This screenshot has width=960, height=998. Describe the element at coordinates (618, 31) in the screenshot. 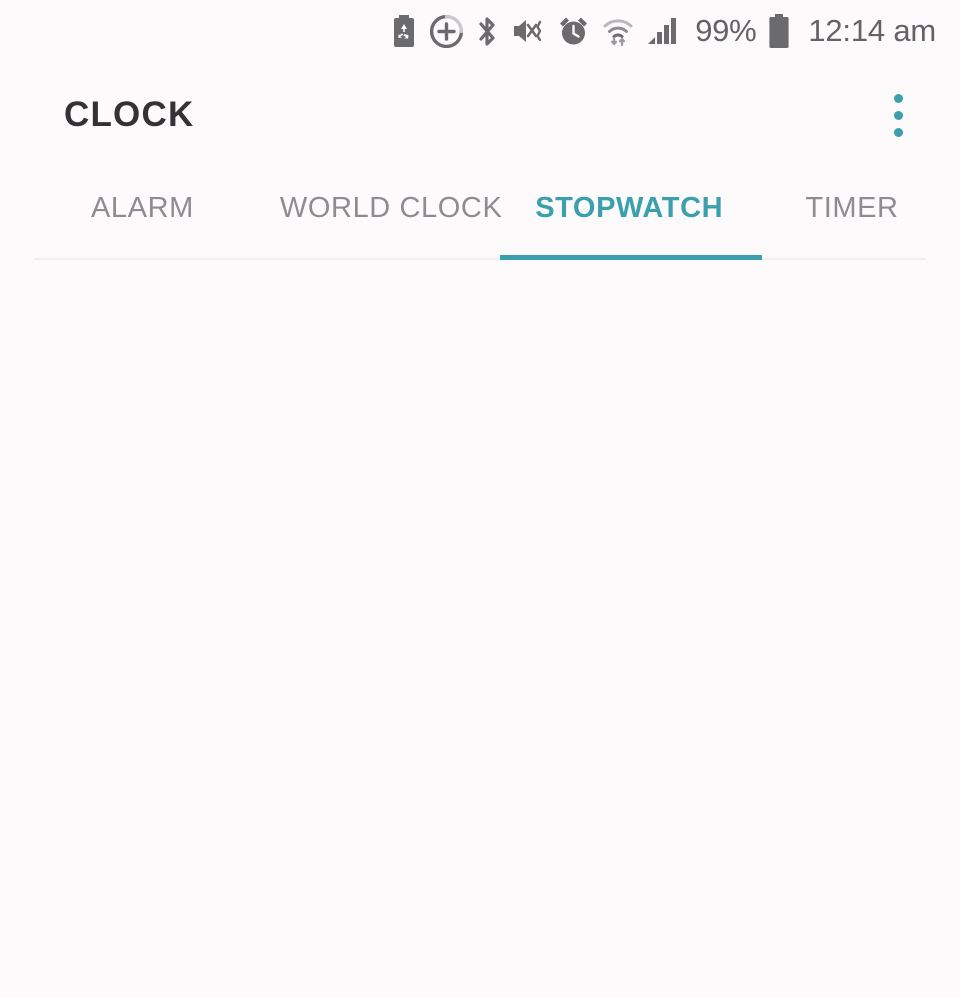

I see `wifi-icon` at that location.